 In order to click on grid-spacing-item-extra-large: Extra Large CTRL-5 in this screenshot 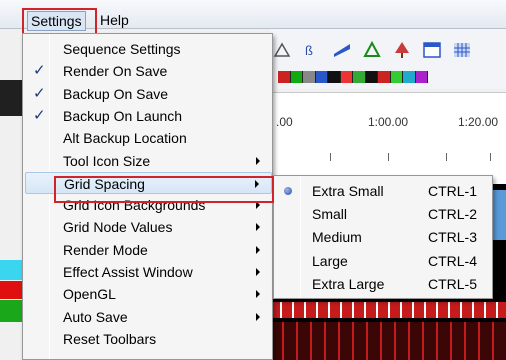, I will do `click(384, 284)`.